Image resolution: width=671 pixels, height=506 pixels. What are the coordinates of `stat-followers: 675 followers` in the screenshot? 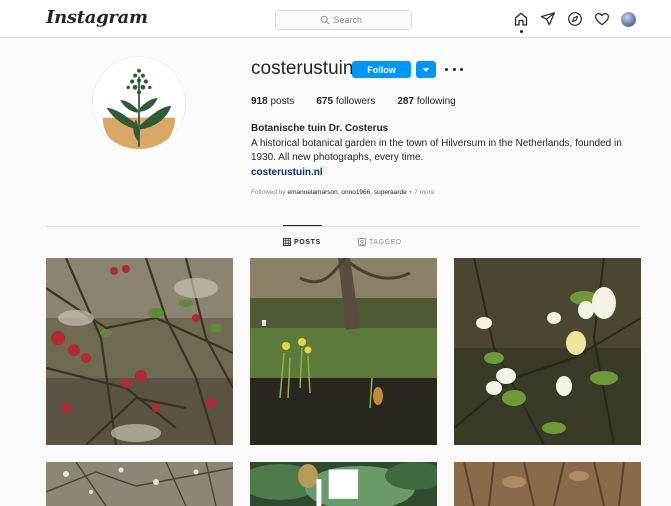 It's located at (345, 101).